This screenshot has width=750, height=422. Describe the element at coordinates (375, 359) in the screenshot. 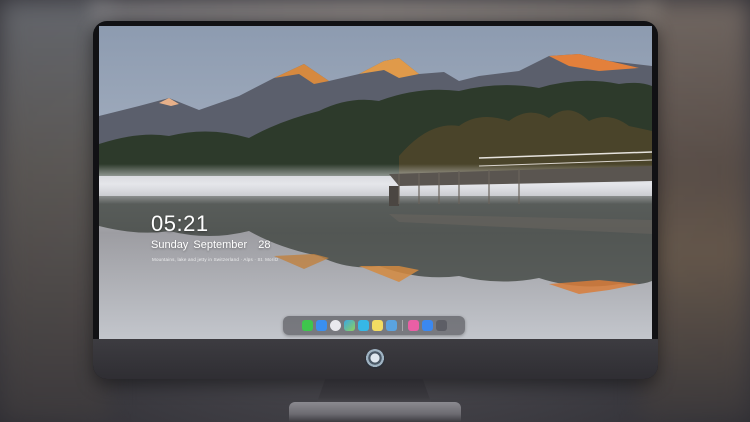

I see `brand-logo-icon` at that location.